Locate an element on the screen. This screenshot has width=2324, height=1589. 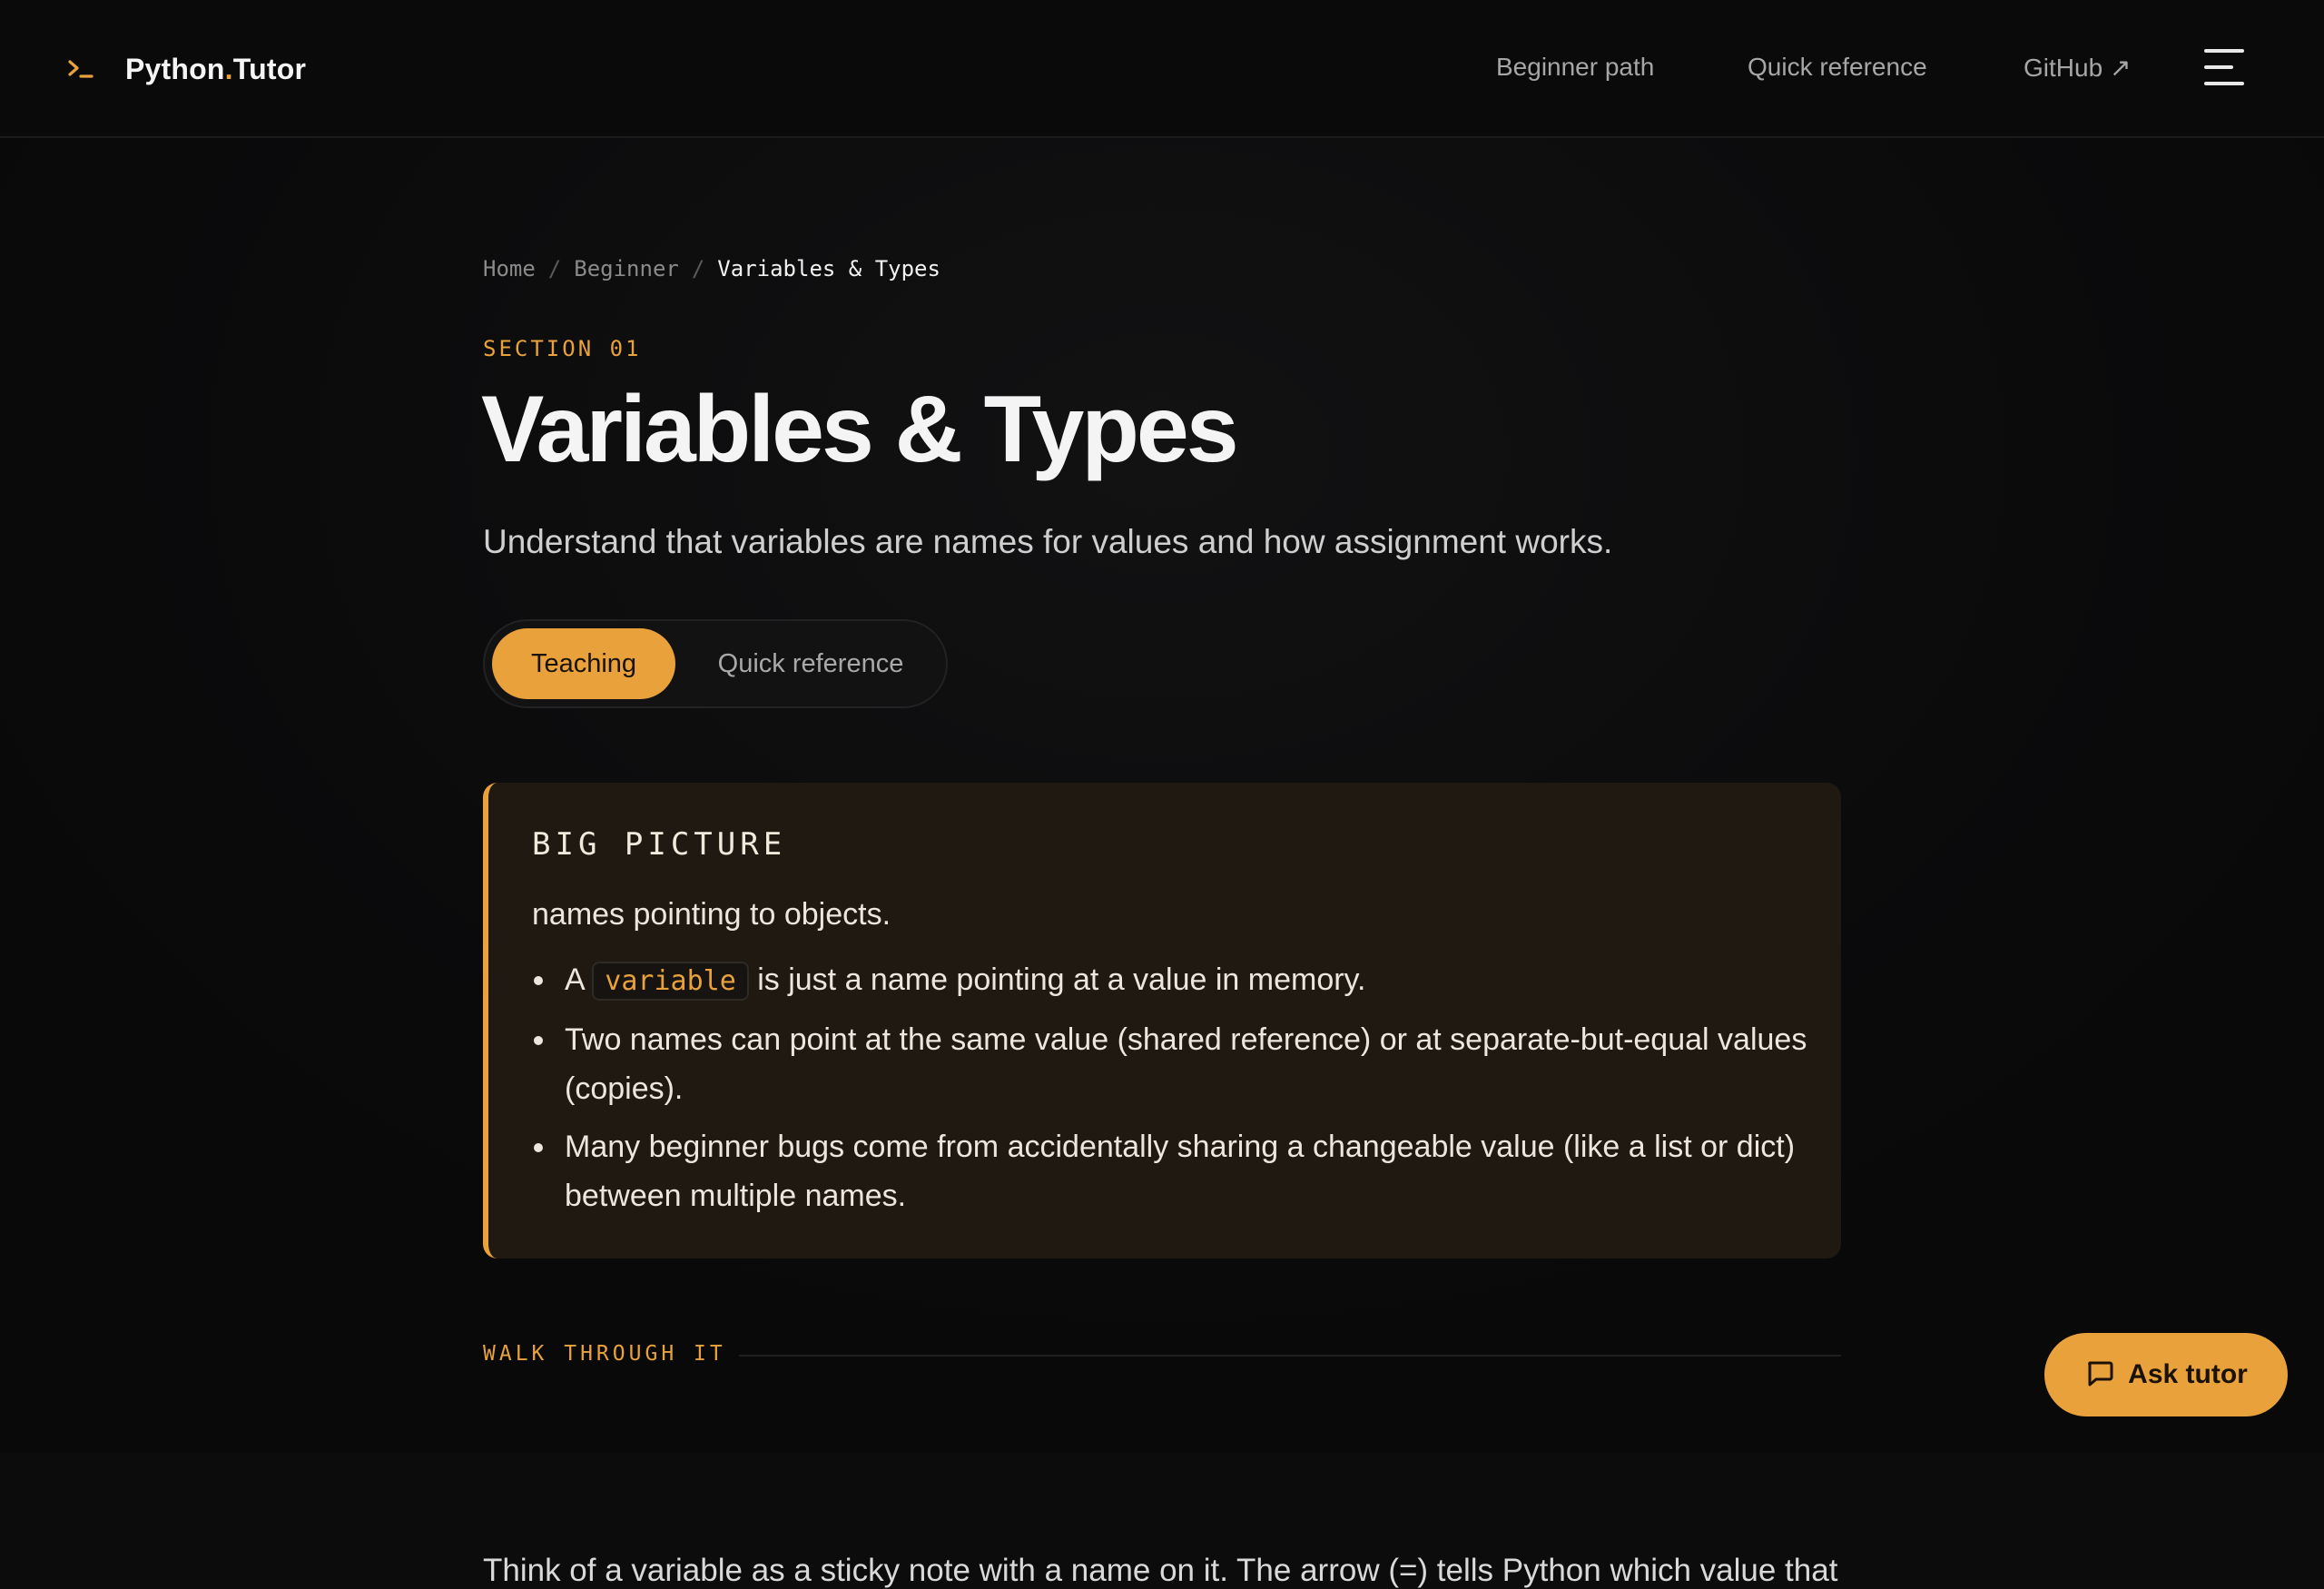
mode-toggle: Teaching Quick reference is located at coordinates (715, 663).